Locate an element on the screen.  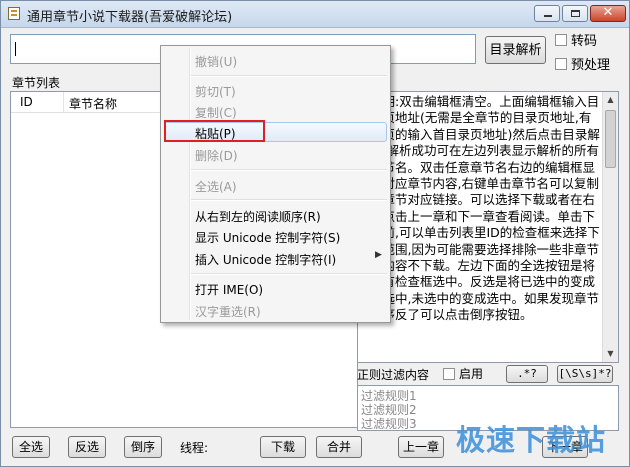
menu-item-undo: 撤销(U) is located at coordinates (216, 61).